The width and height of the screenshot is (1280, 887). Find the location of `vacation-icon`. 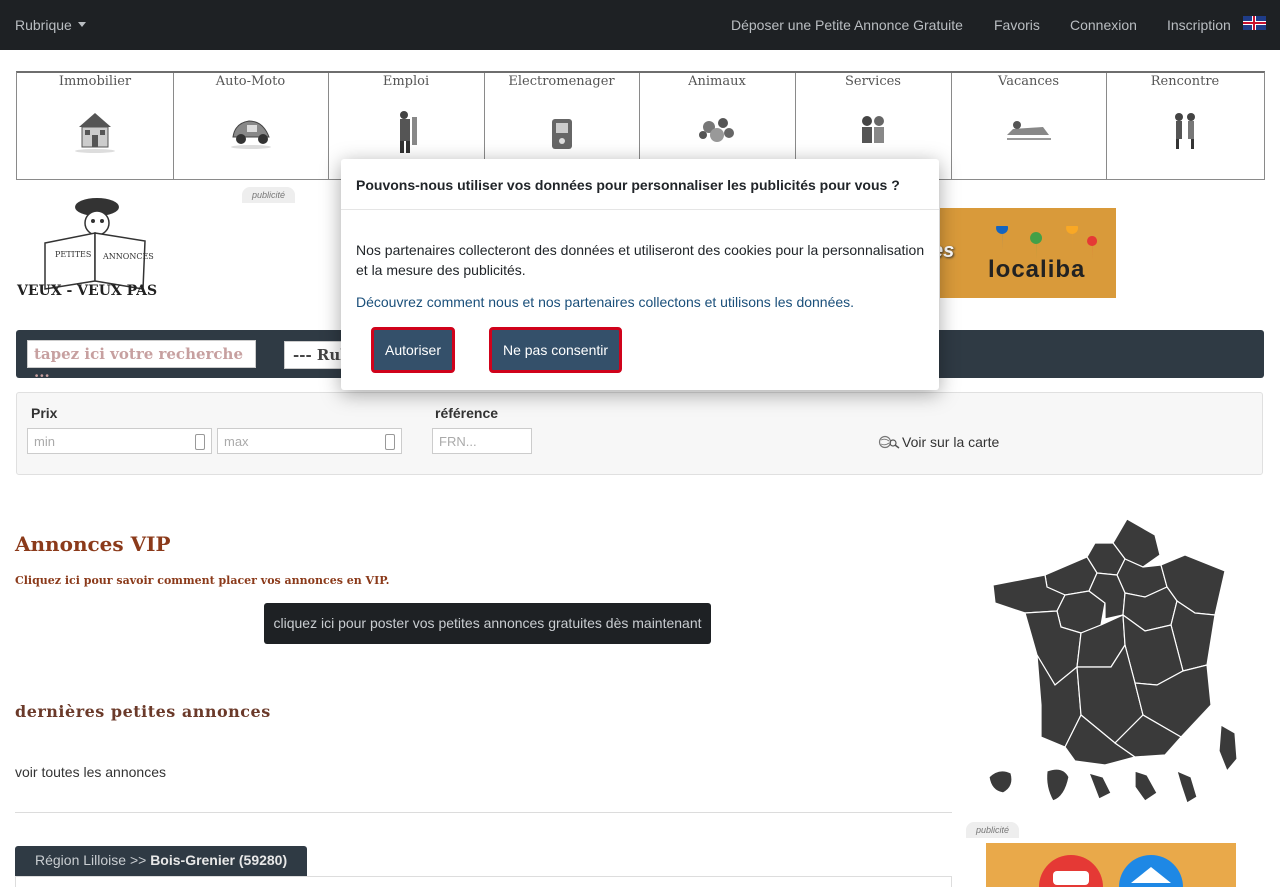

vacation-icon is located at coordinates (1028, 130).